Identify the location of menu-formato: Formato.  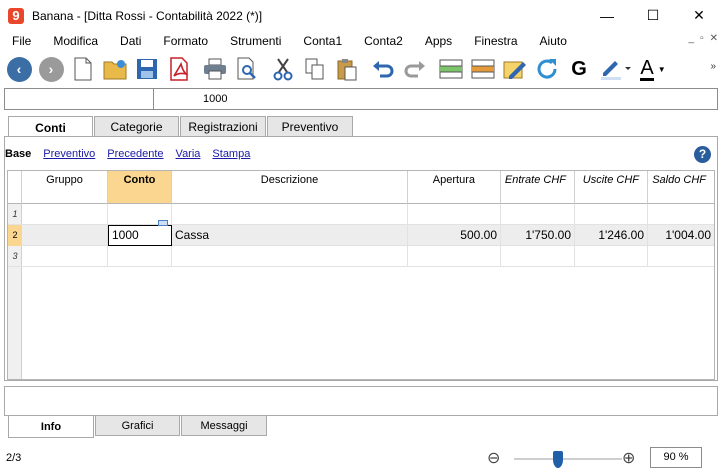
(184, 41).